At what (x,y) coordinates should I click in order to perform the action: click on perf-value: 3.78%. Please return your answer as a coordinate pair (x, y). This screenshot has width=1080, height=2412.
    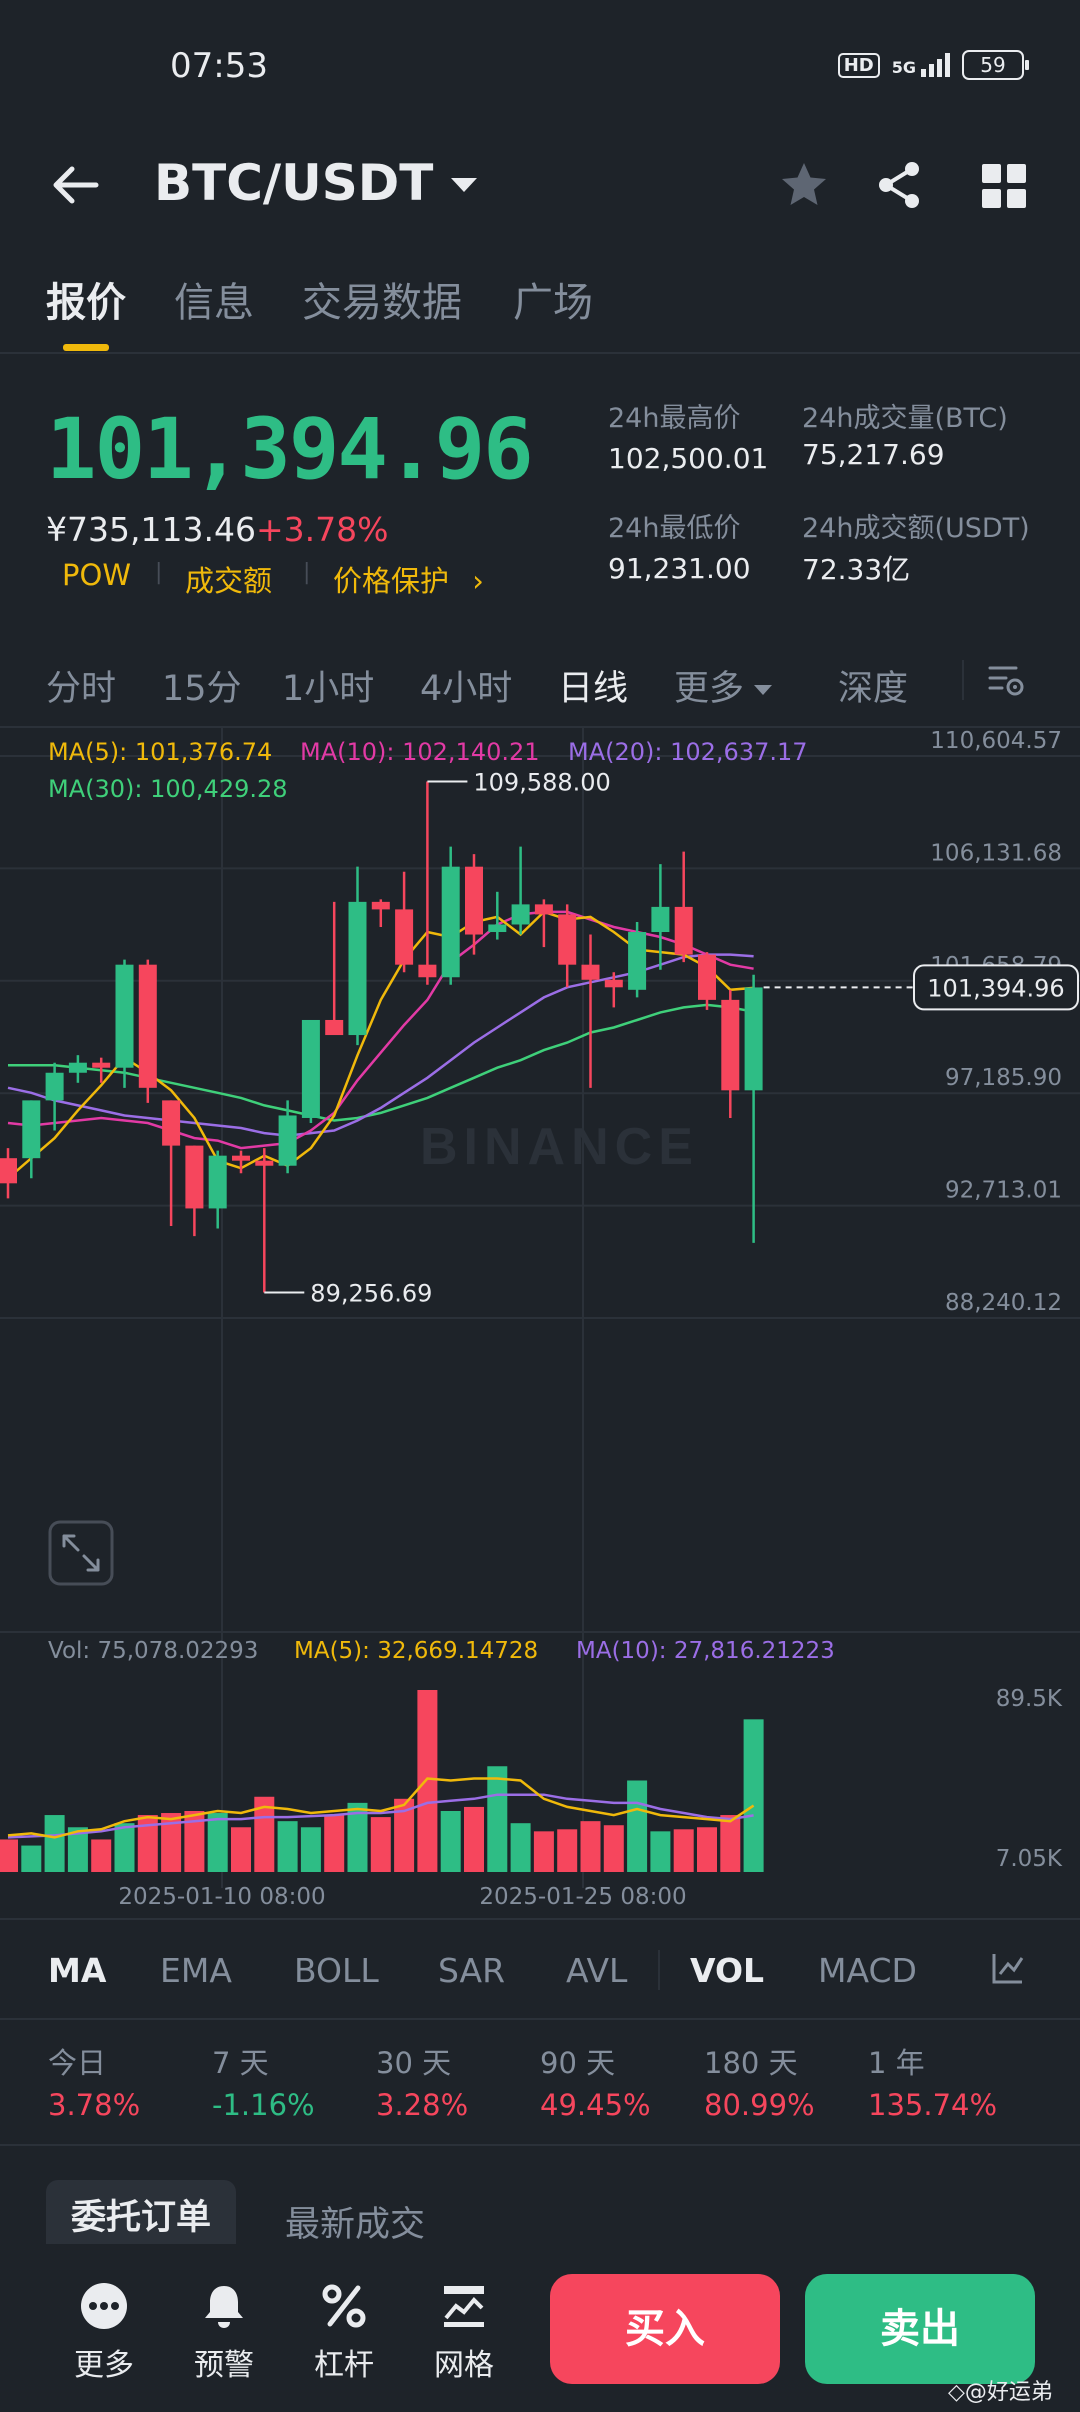
    Looking at the image, I should click on (94, 2105).